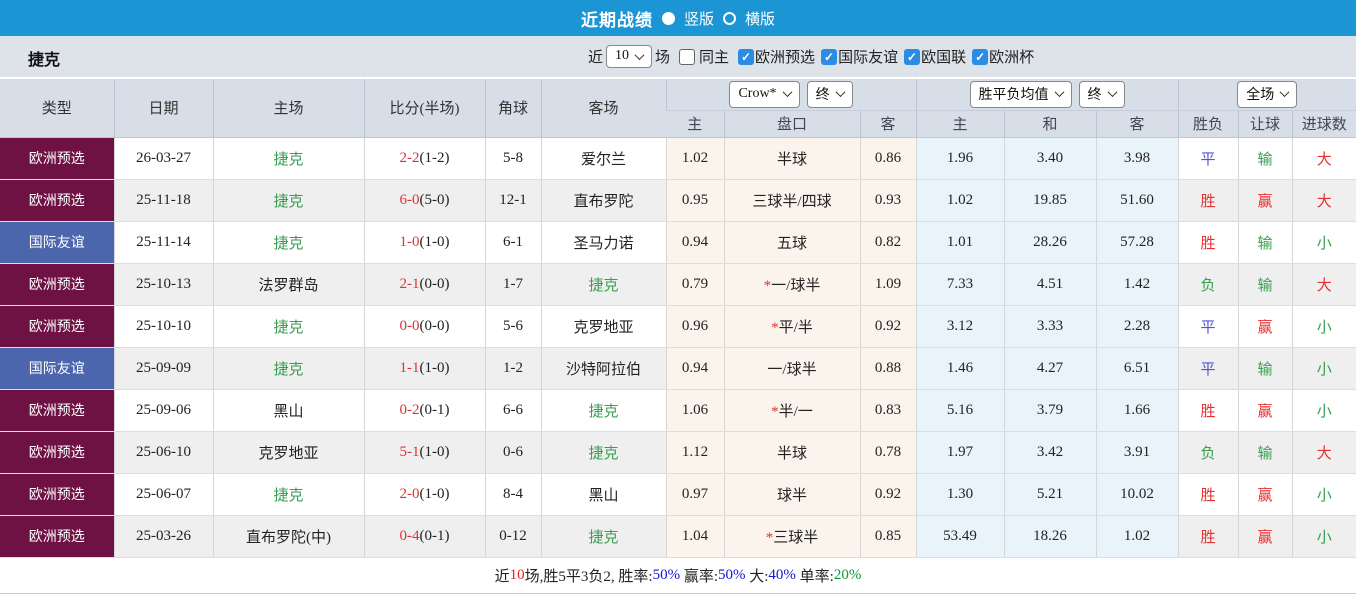 The width and height of the screenshot is (1356, 594). Describe the element at coordinates (791, 200) in the screenshot. I see `handicap-cell: 三球半/四球` at that location.